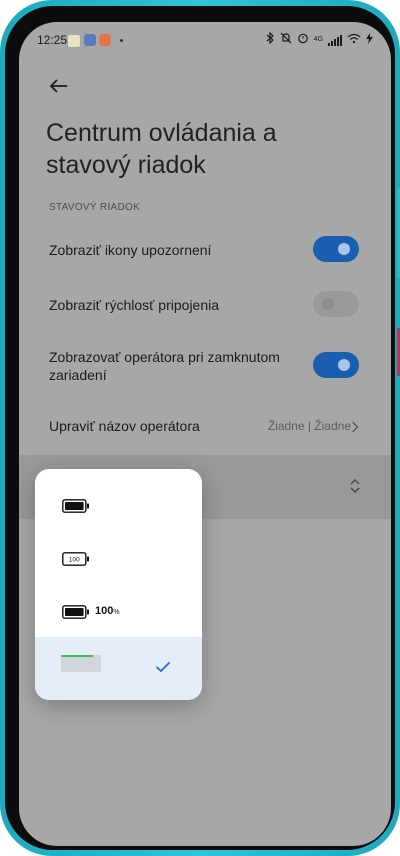 This screenshot has height=856, width=400. I want to click on battery-style-popup: 100 100%, so click(118, 584).